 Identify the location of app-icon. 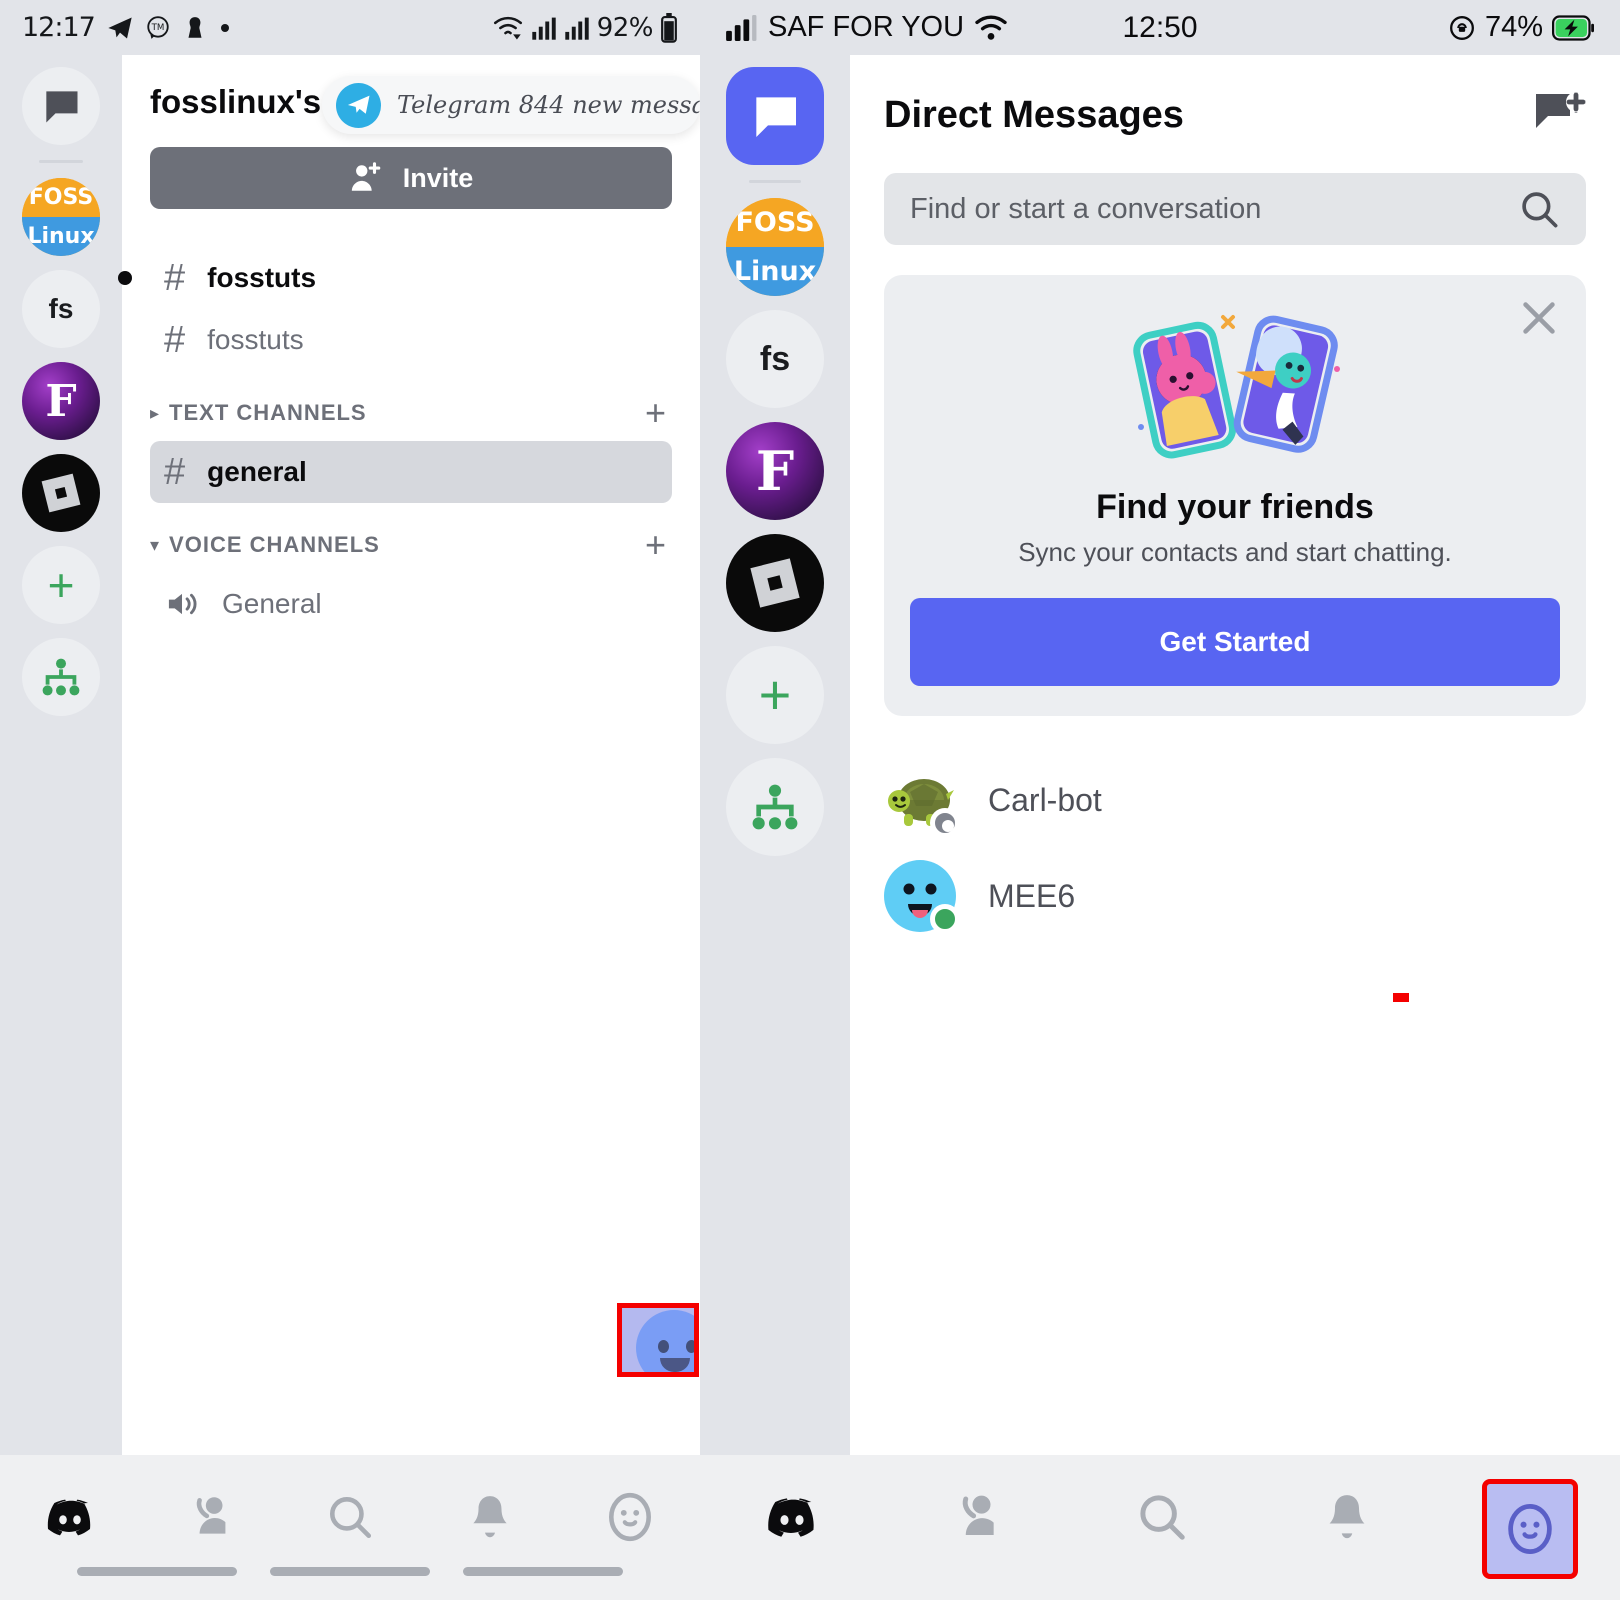
(195, 27).